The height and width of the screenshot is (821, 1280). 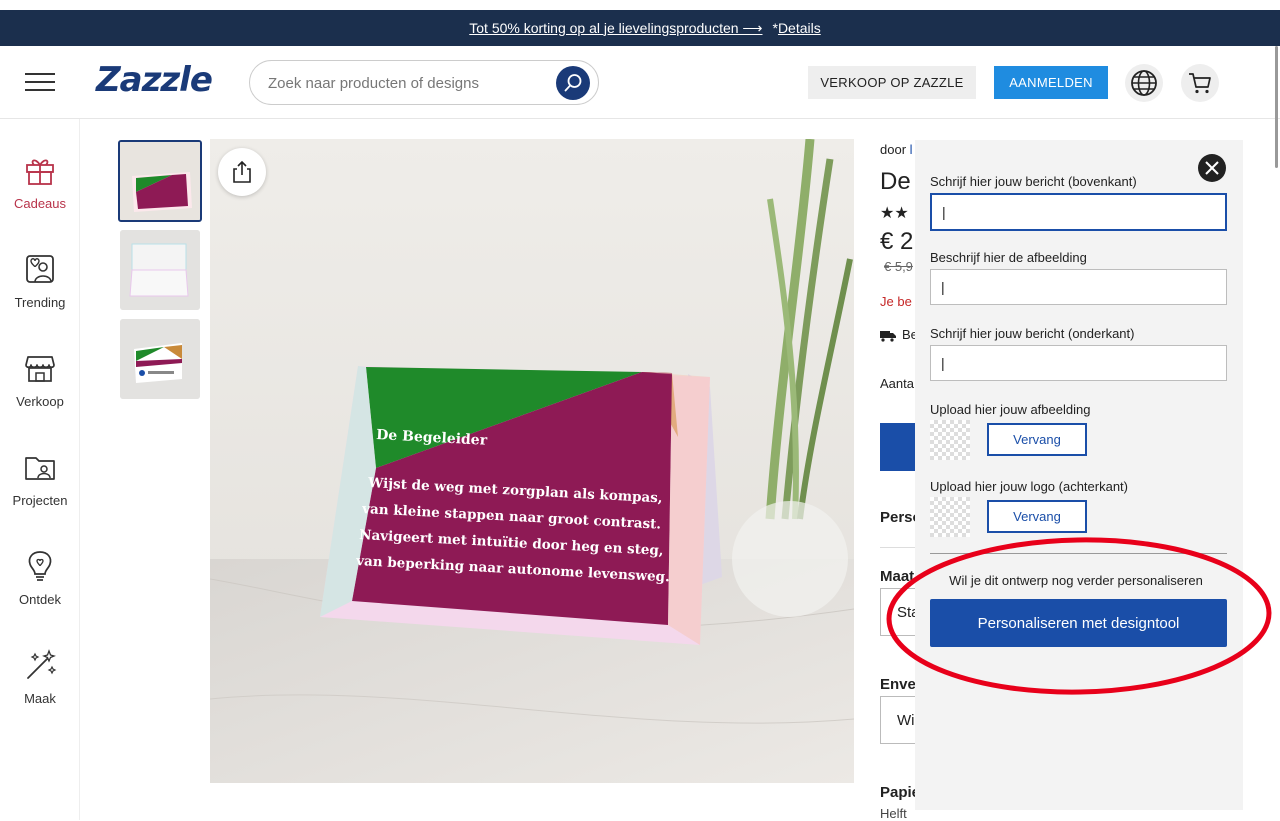 I want to click on search-icon, so click(x=573, y=83).